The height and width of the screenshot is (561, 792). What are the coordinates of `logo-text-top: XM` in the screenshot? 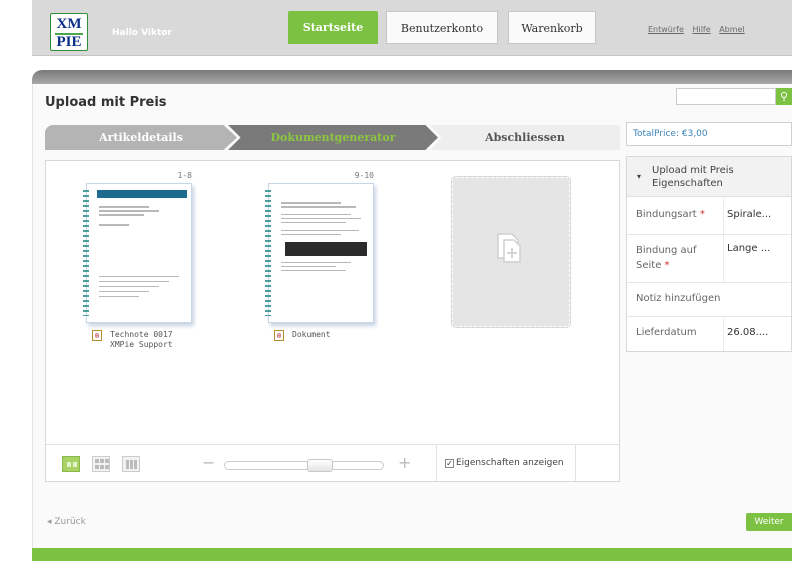 It's located at (69, 24).